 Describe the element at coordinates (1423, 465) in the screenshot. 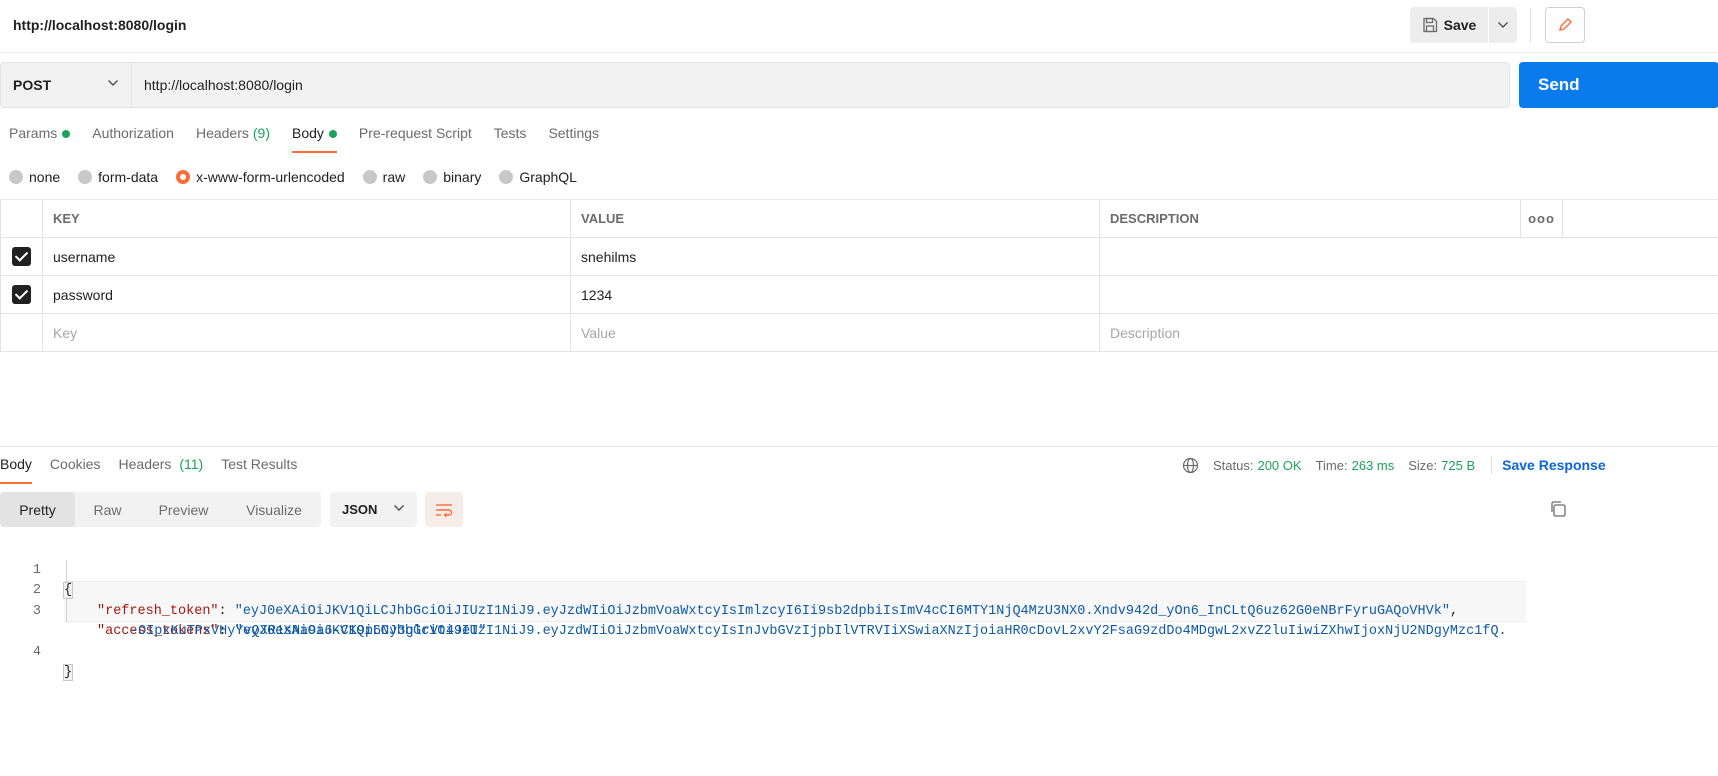

I see `size-label: Size:` at that location.